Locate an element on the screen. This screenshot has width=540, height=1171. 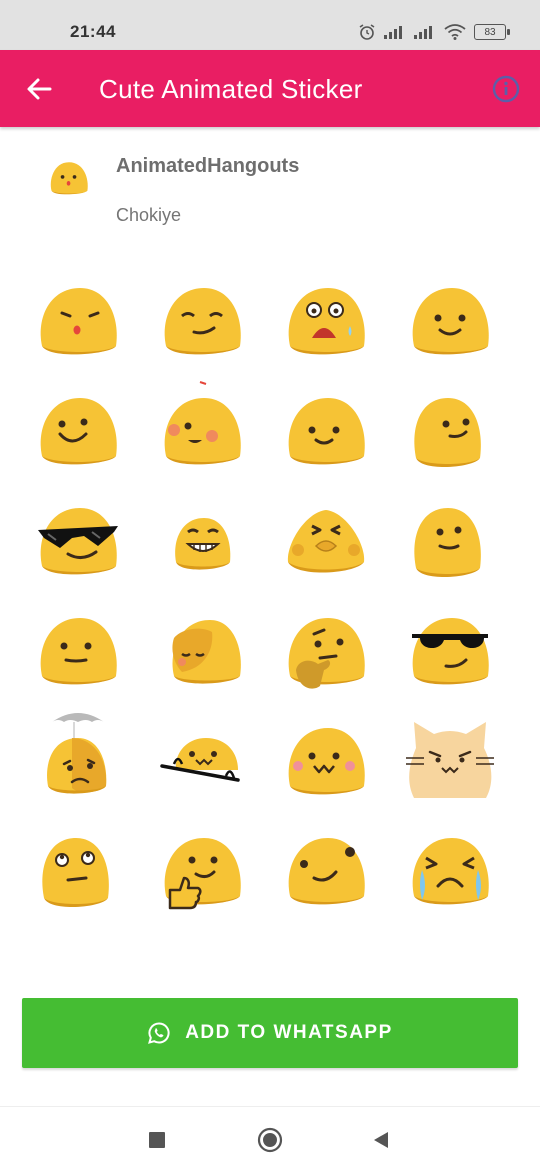
sticker-blob-sunglasses is located at coordinates (450, 648).